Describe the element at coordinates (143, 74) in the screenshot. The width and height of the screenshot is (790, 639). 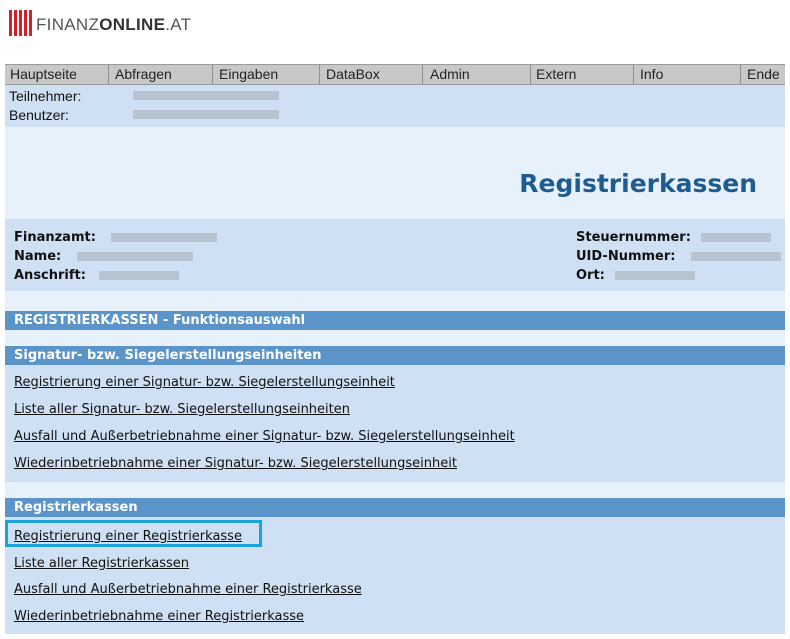
I see `menu-abfragen: Abfragen` at that location.